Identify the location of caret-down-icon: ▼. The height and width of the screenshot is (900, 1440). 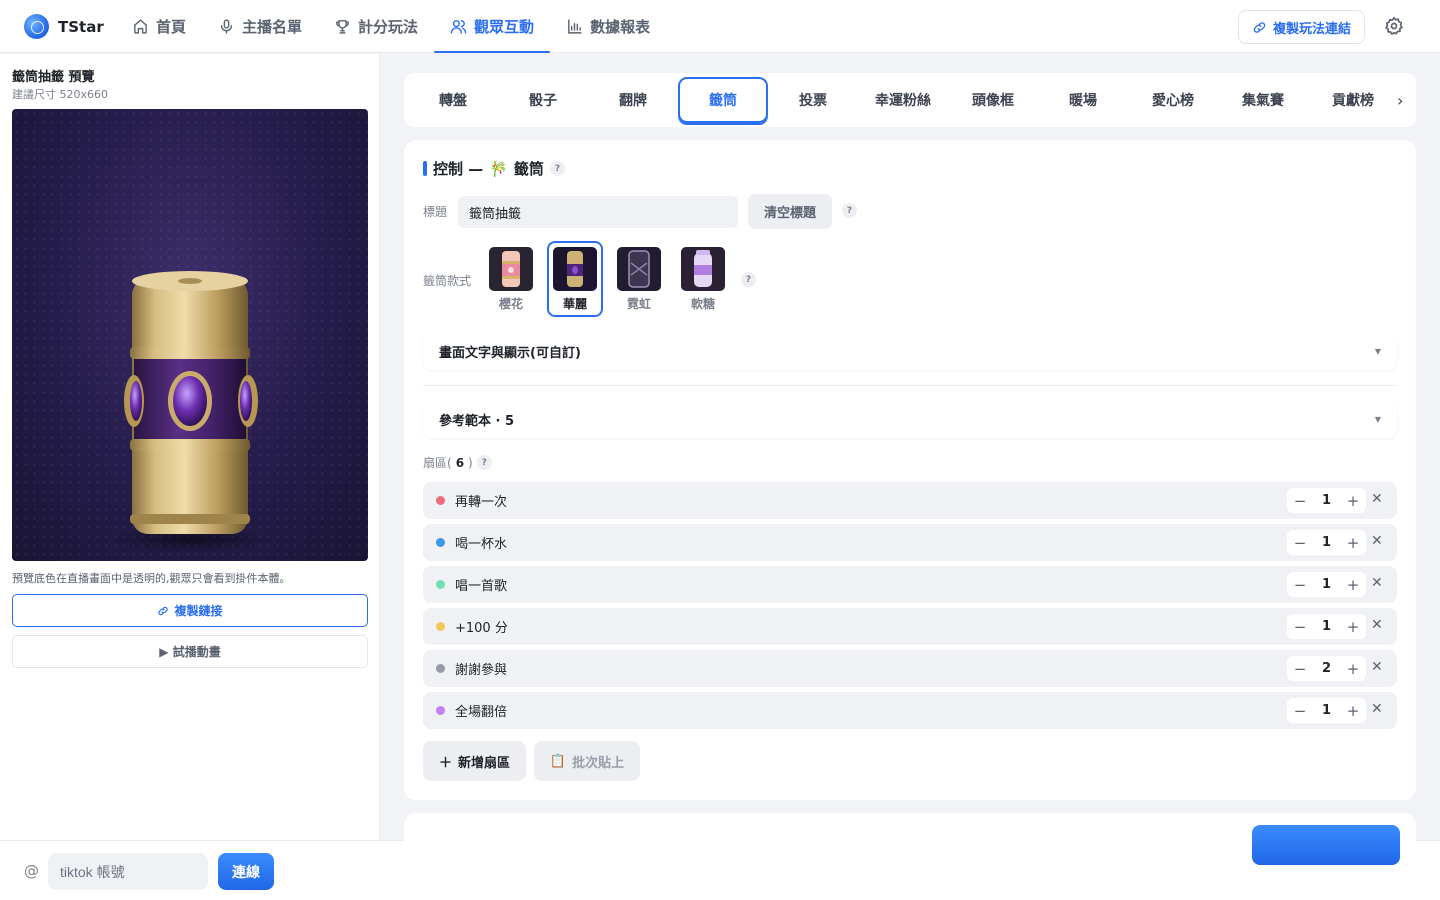
(1377, 419).